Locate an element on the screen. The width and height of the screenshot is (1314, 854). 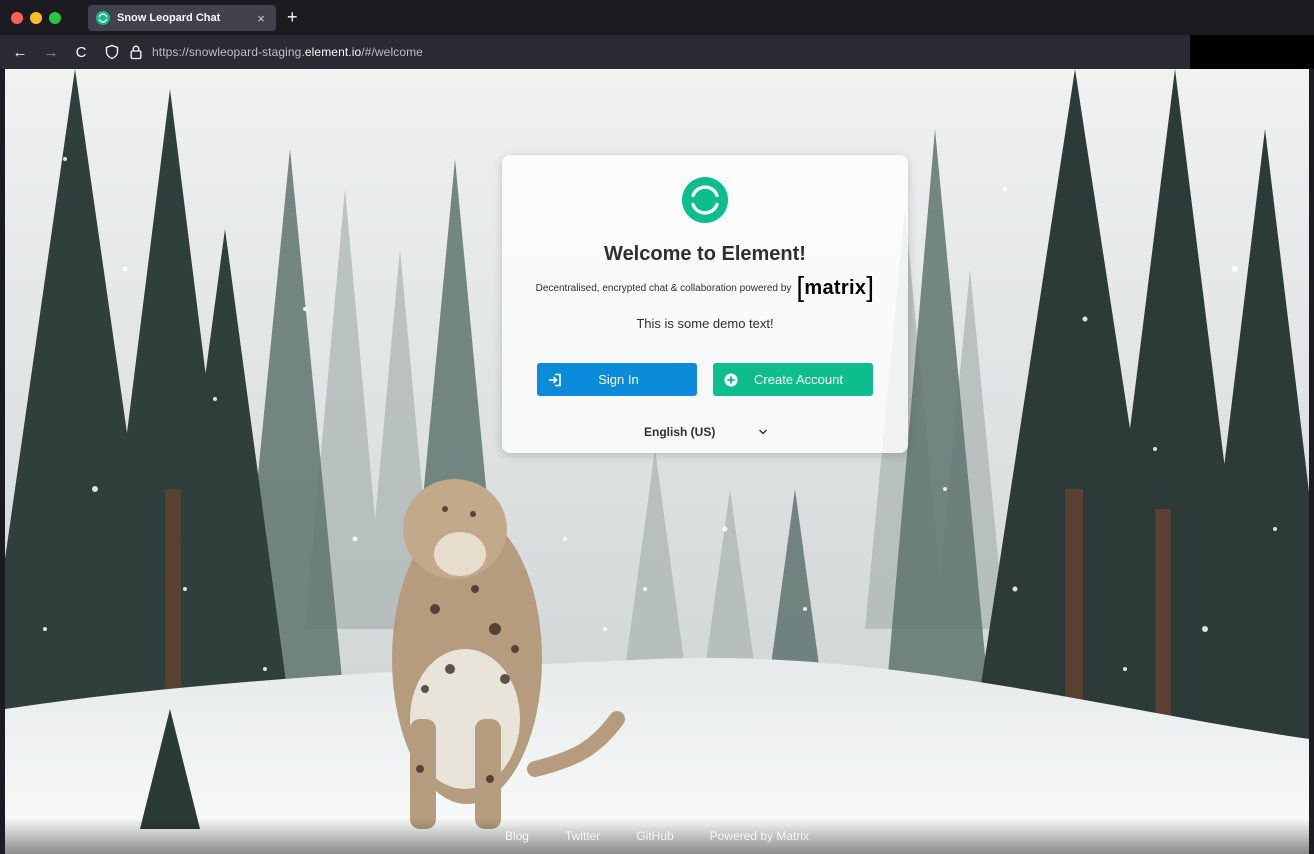
tab-close-icon: × is located at coordinates (261, 18).